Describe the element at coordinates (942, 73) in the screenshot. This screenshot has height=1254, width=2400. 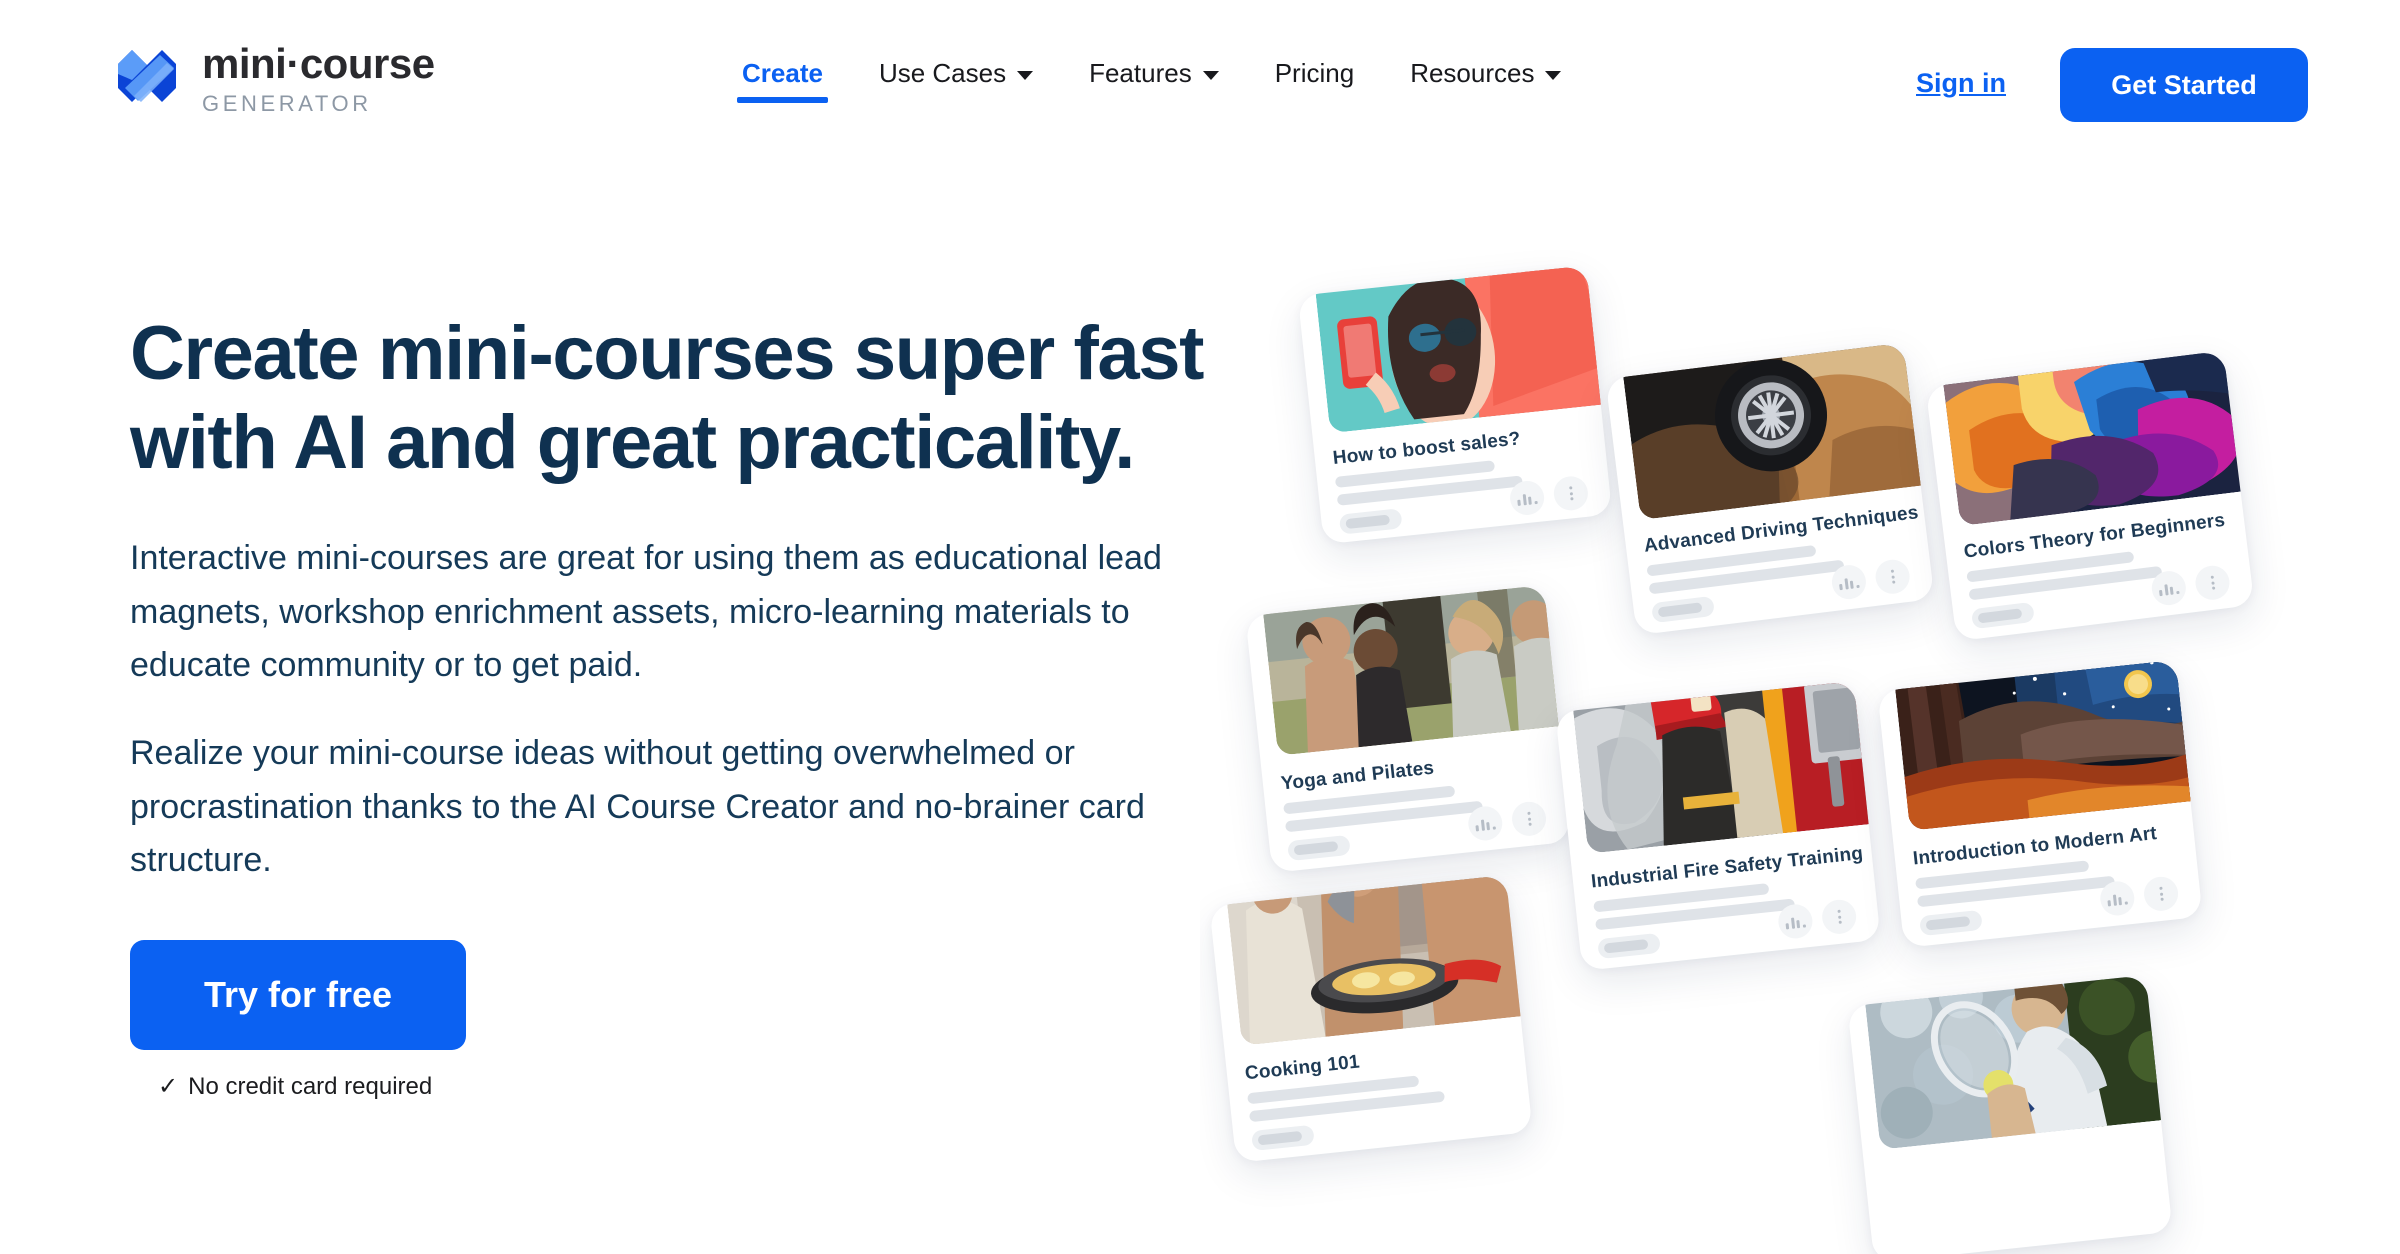
I see `nav-item-label: Use Cases` at that location.